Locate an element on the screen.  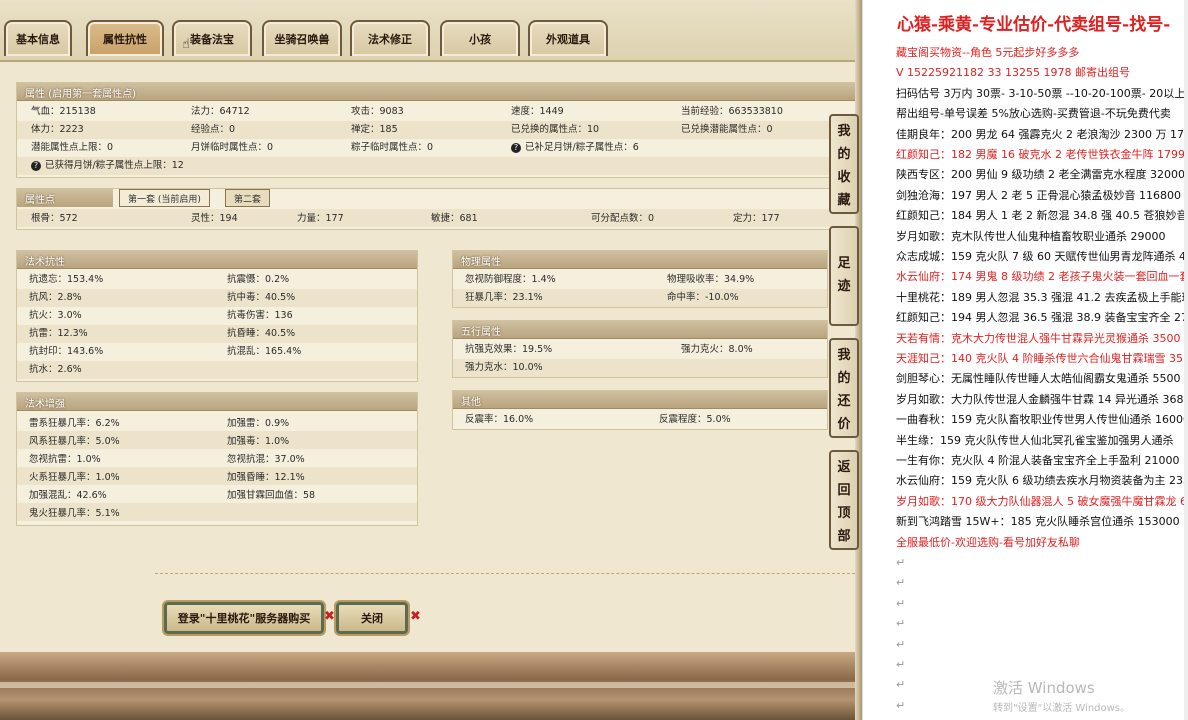
points-title: 属性点 is located at coordinates (65, 198).